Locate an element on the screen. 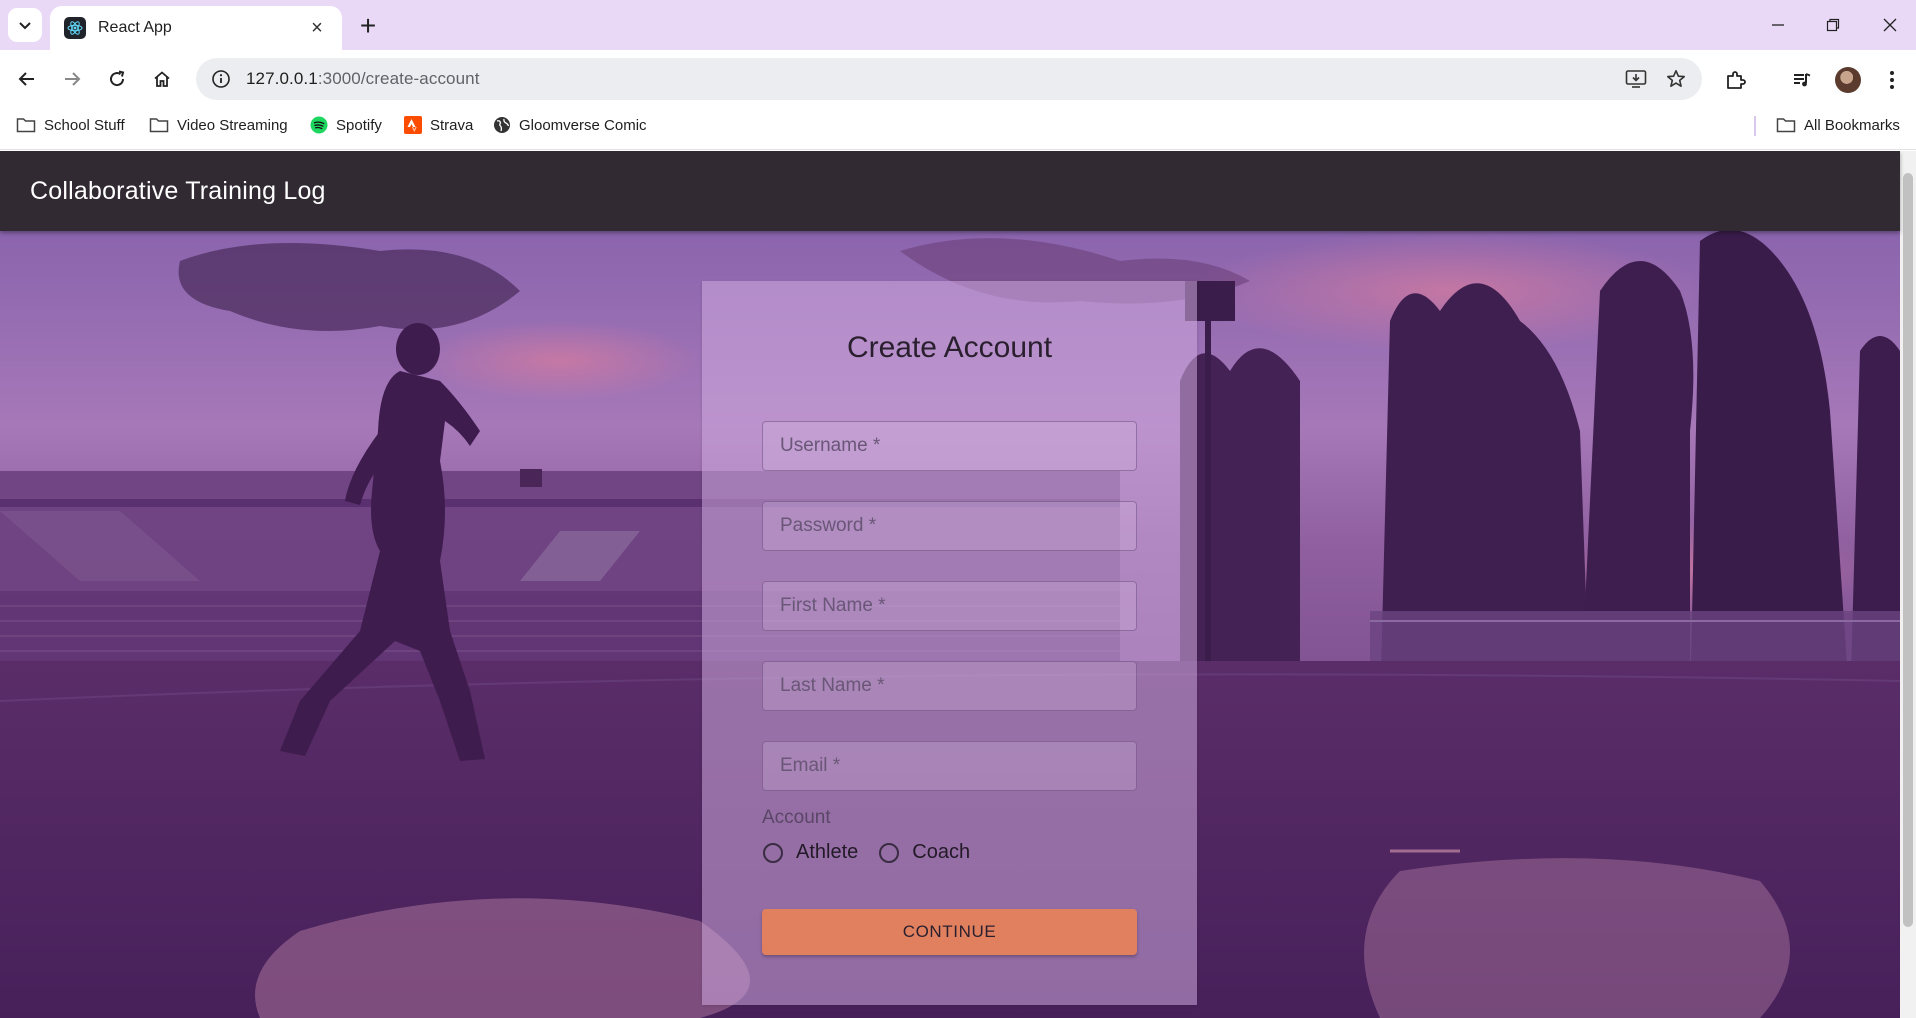  bookmark-strava: Strava is located at coordinates (438, 125).